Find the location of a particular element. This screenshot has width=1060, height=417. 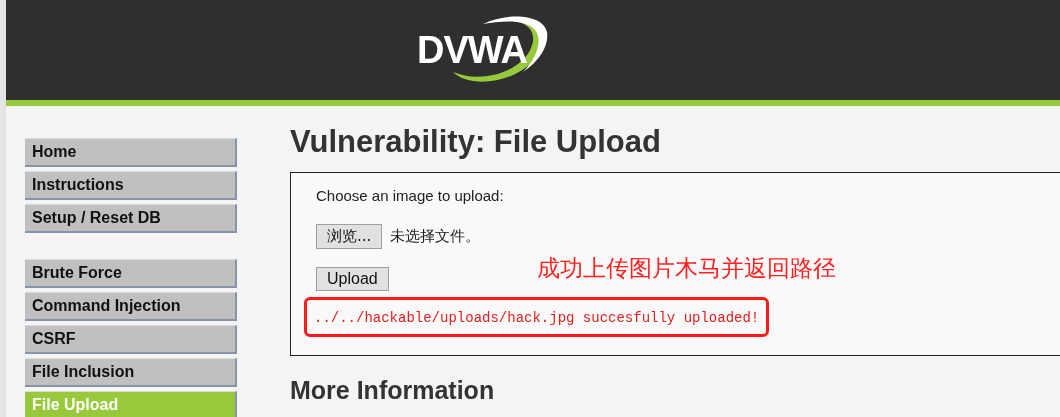

upload-button: Upload is located at coordinates (352, 279).